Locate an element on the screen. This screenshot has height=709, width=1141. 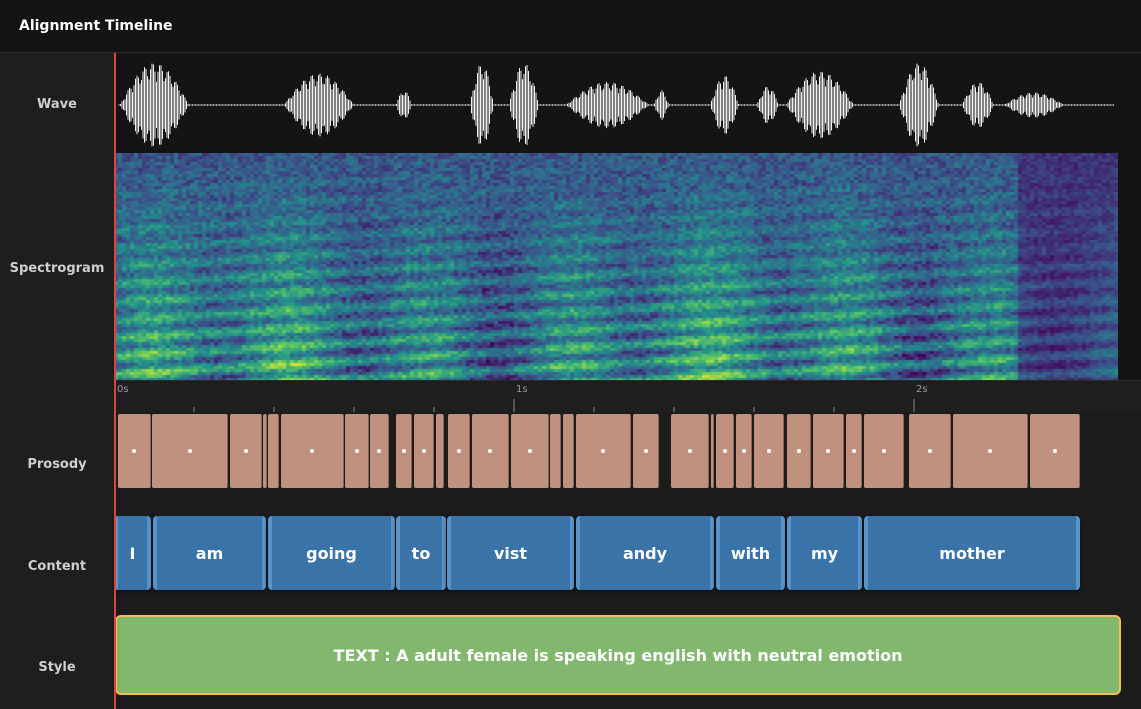
word-block: andy is located at coordinates (645, 553).